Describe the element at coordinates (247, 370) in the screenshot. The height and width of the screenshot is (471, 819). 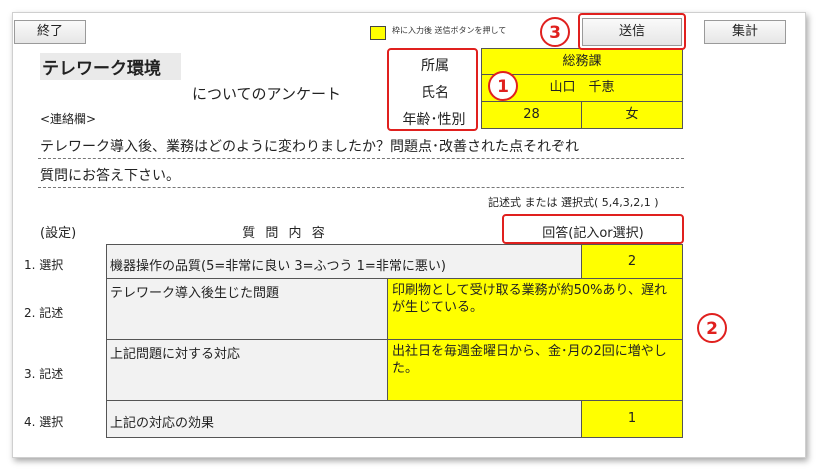
I see `question-cell: 上記問題に対する対応` at that location.